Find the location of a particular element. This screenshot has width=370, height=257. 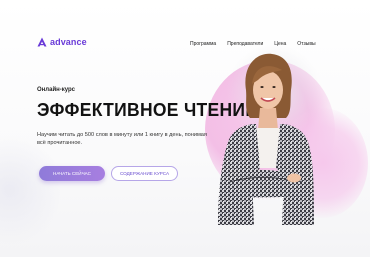

logo: advance is located at coordinates (62, 42).